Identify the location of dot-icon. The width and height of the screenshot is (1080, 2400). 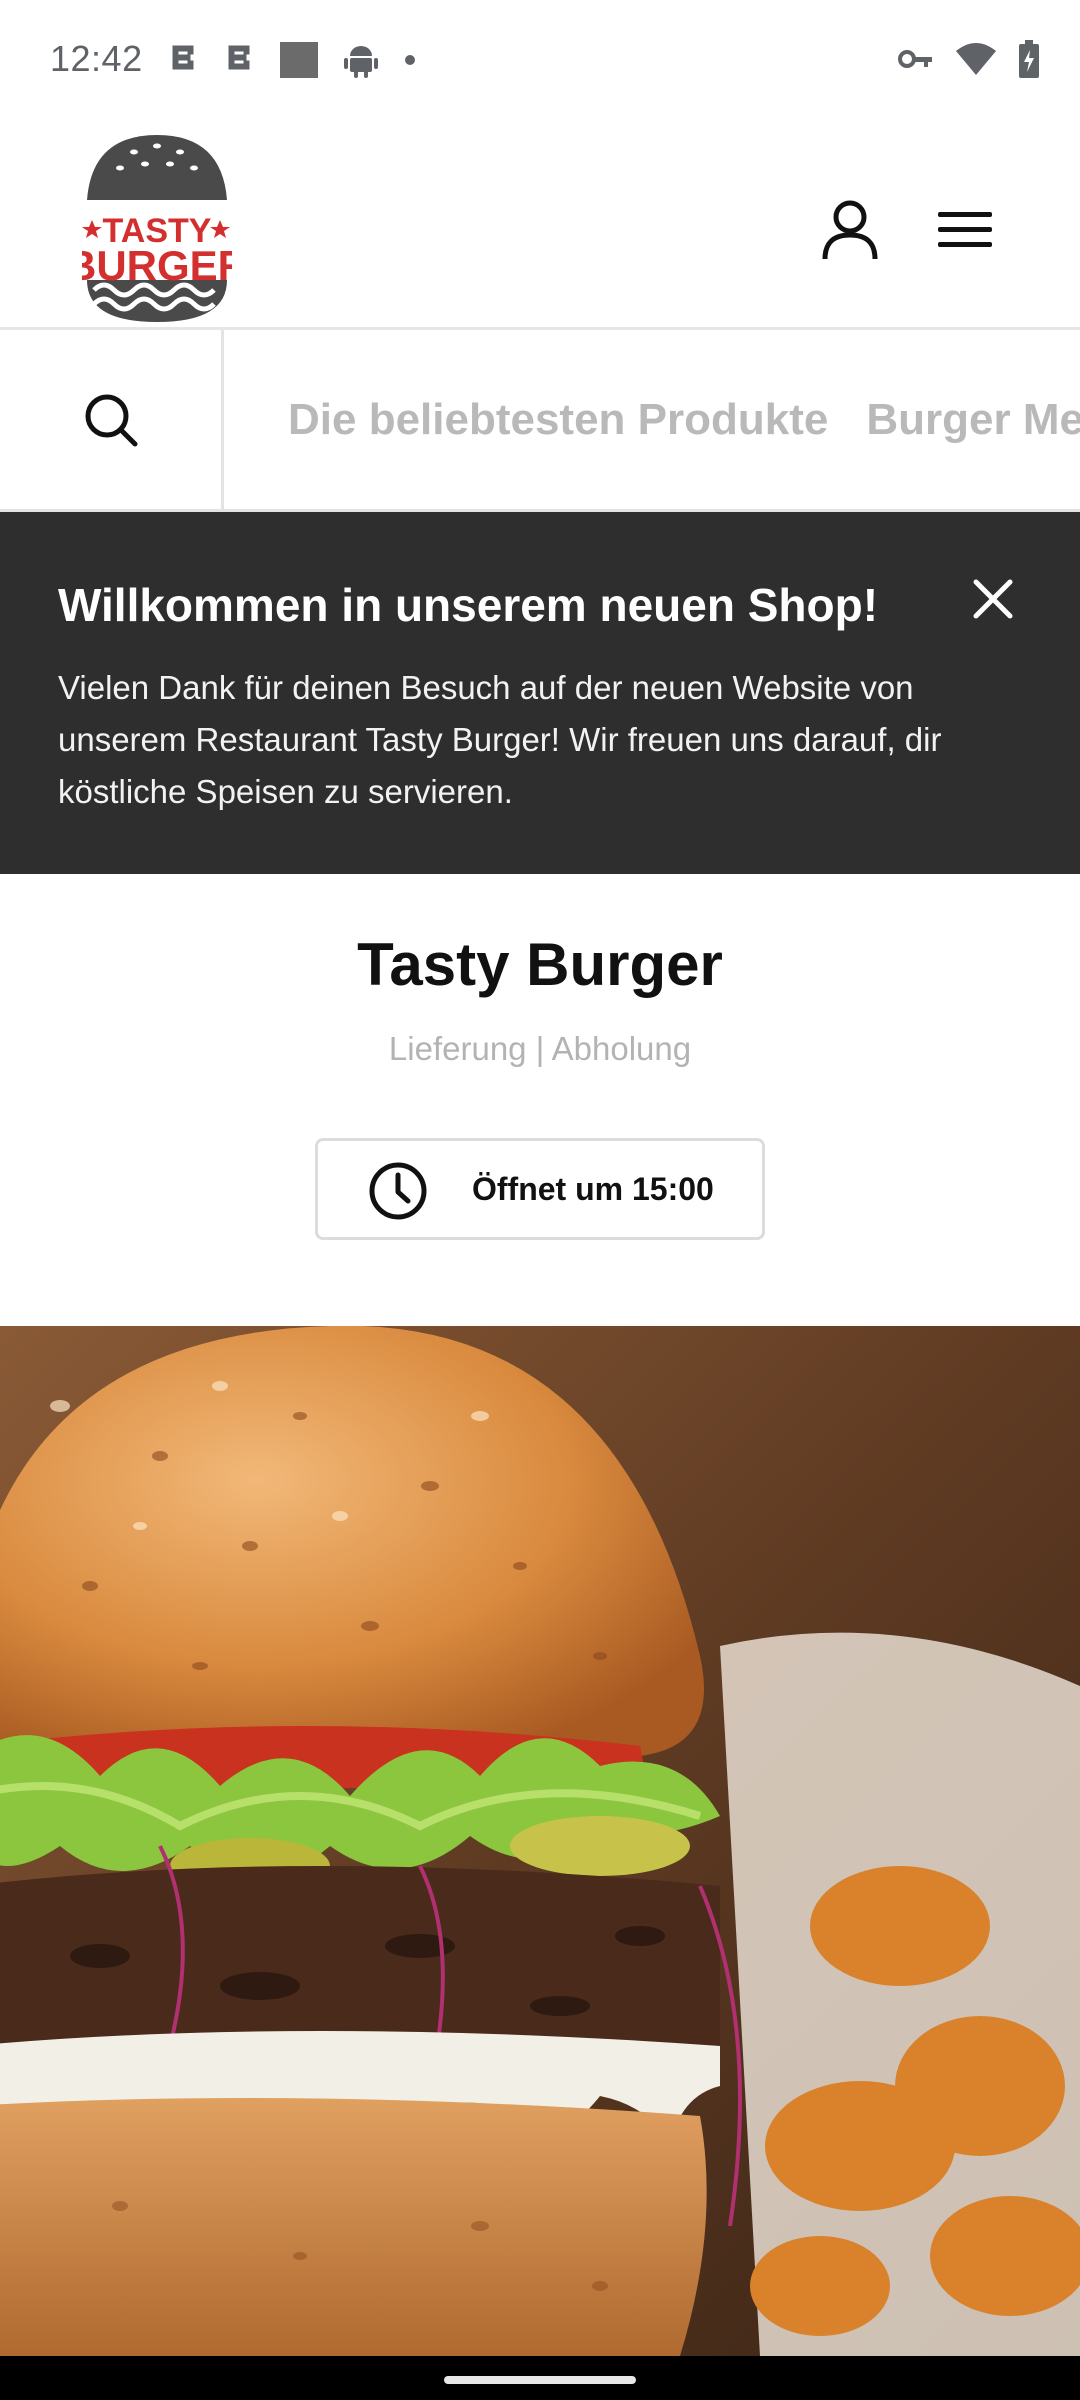
(410, 60).